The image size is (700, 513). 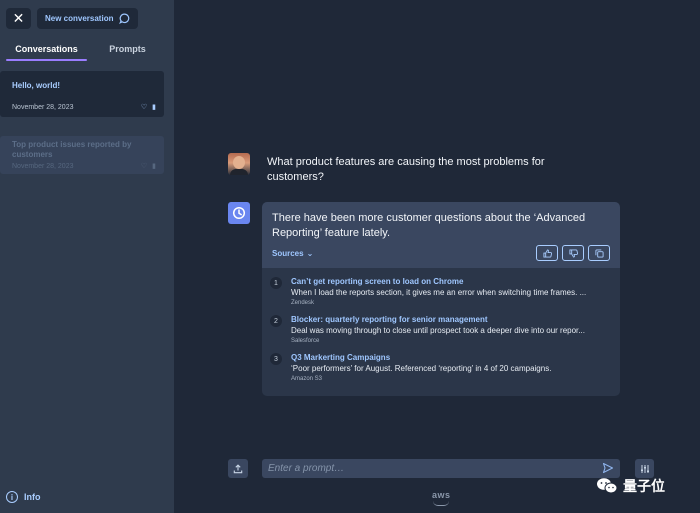 What do you see at coordinates (644, 486) in the screenshot?
I see `watermark-text: 量子位` at bounding box center [644, 486].